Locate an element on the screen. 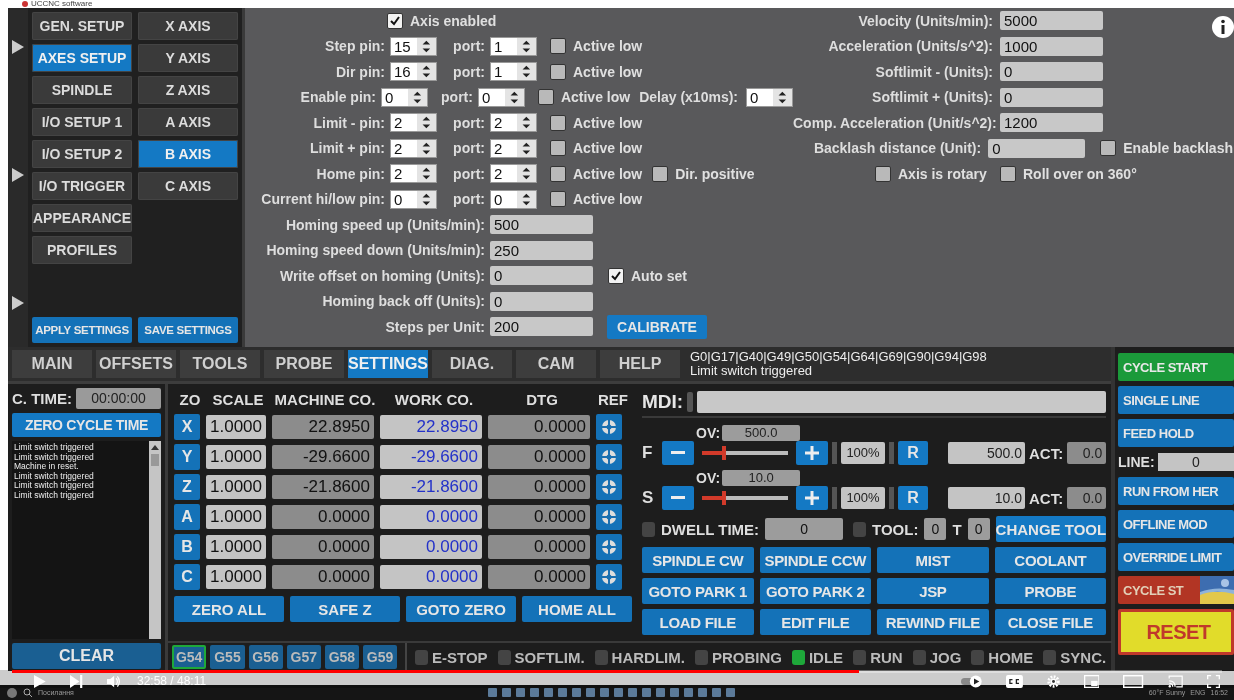 The width and height of the screenshot is (1234, 700). start-icon is located at coordinates (12, 692).